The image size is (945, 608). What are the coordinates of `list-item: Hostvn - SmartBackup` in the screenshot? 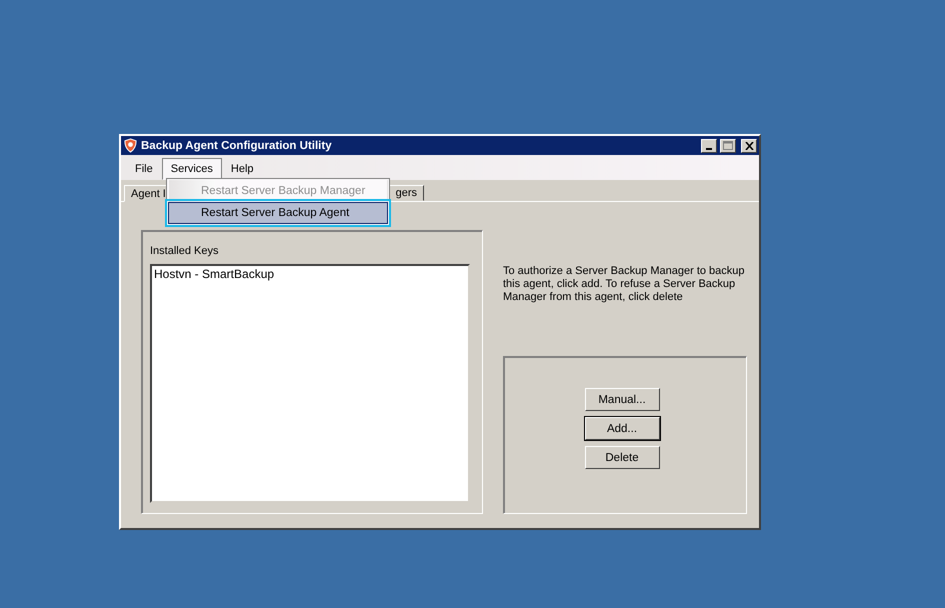 It's located at (310, 274).